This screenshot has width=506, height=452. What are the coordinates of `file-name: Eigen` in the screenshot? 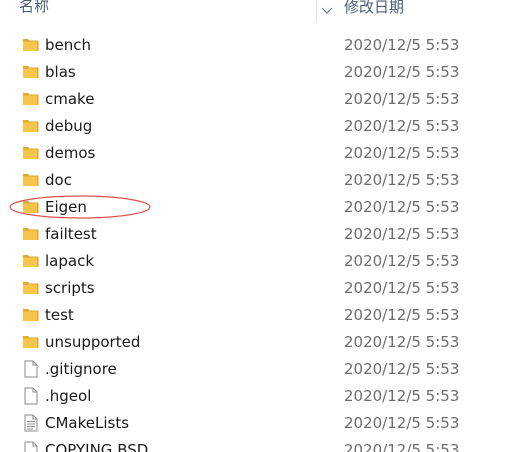 It's located at (66, 207).